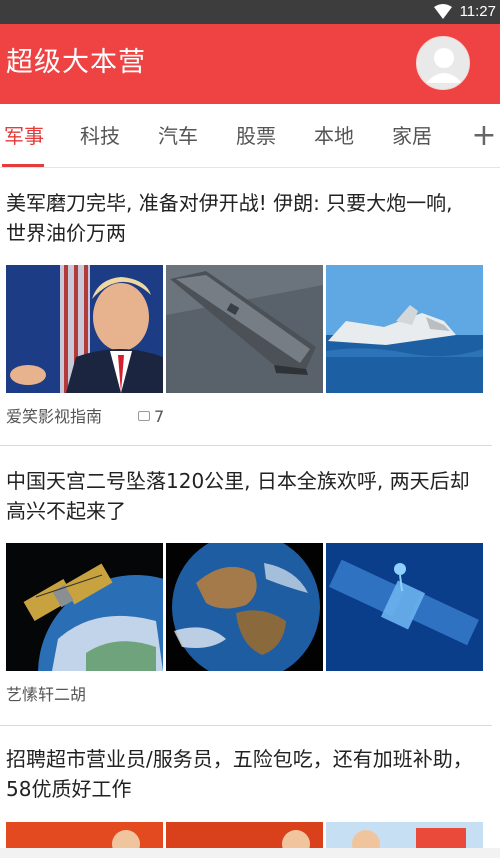  Describe the element at coordinates (241, 218) in the screenshot. I see `news-headline: 美军磨刀完毕, 准备对伊开战! 伊朗: 只要大炮一响, 世界油价万两` at that location.